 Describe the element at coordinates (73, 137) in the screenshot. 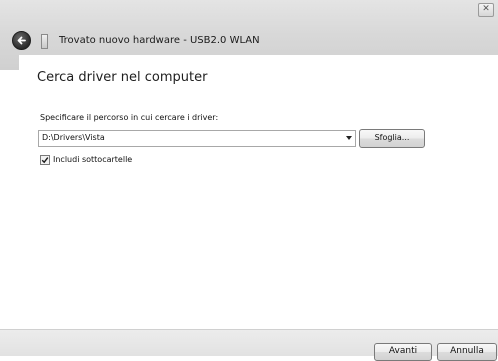

I see `path-input-value: D:\Drivers\Vista` at that location.